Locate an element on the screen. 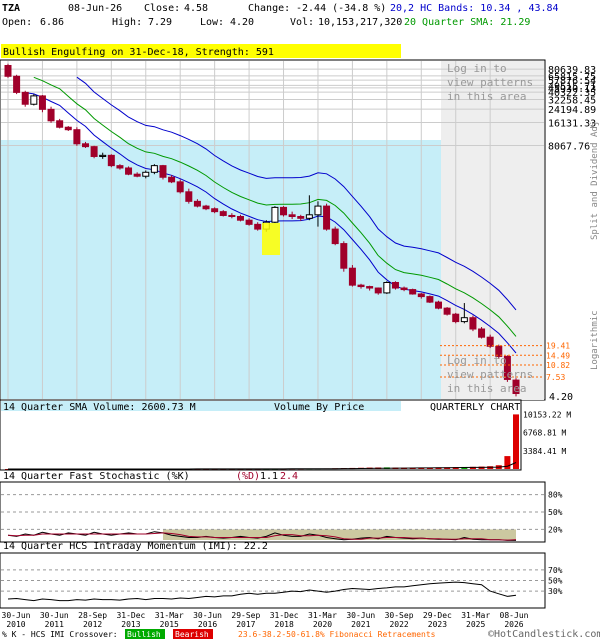 The width and height of the screenshot is (600, 640). x-axis-year: 2021 is located at coordinates (360, 624).